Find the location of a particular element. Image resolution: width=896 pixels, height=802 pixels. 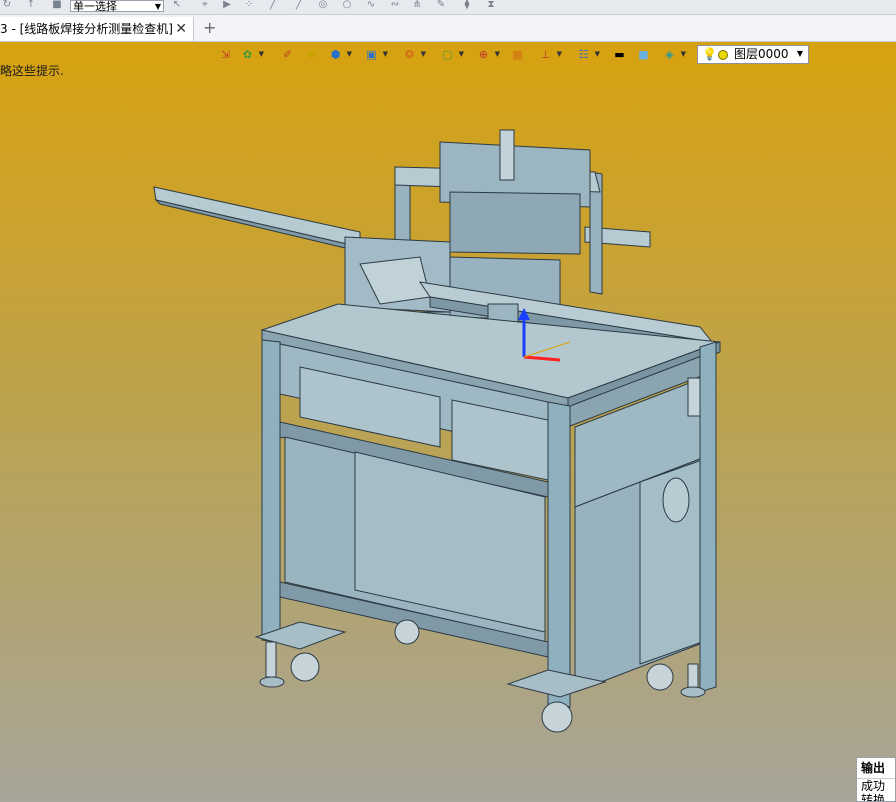

stamp-icon: ⧫ is located at coordinates (467, 5).